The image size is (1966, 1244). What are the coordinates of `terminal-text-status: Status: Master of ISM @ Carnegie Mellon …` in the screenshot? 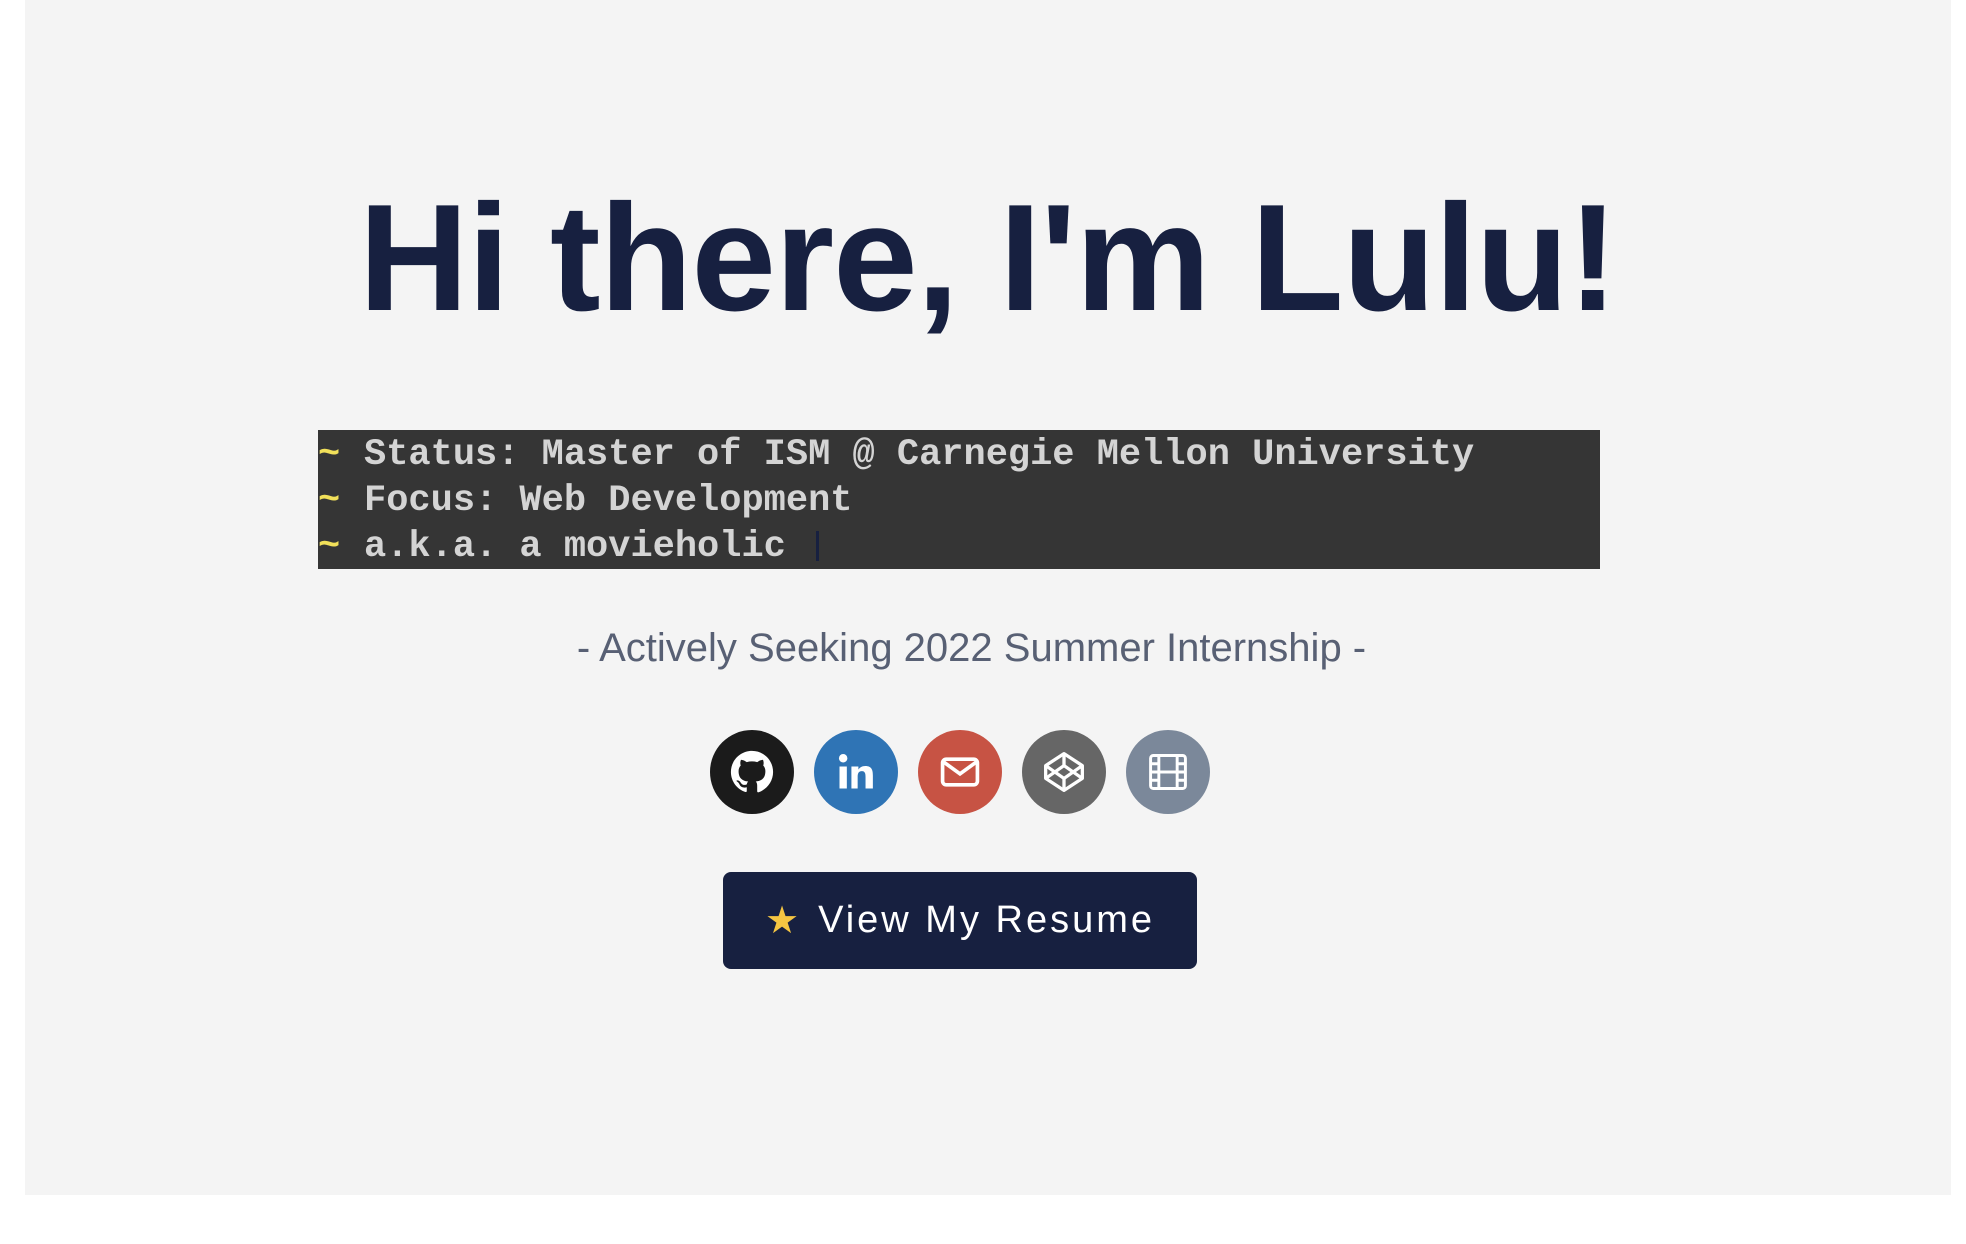 It's located at (919, 455).